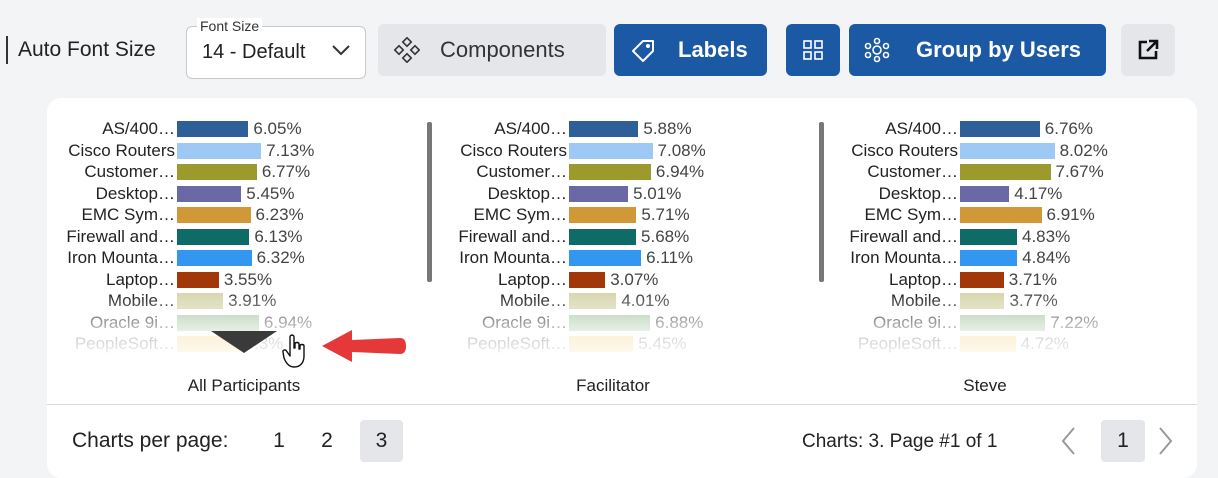 This screenshot has width=1218, height=478. I want to click on bar-row: Desktop… 4.17%, so click(995, 193).